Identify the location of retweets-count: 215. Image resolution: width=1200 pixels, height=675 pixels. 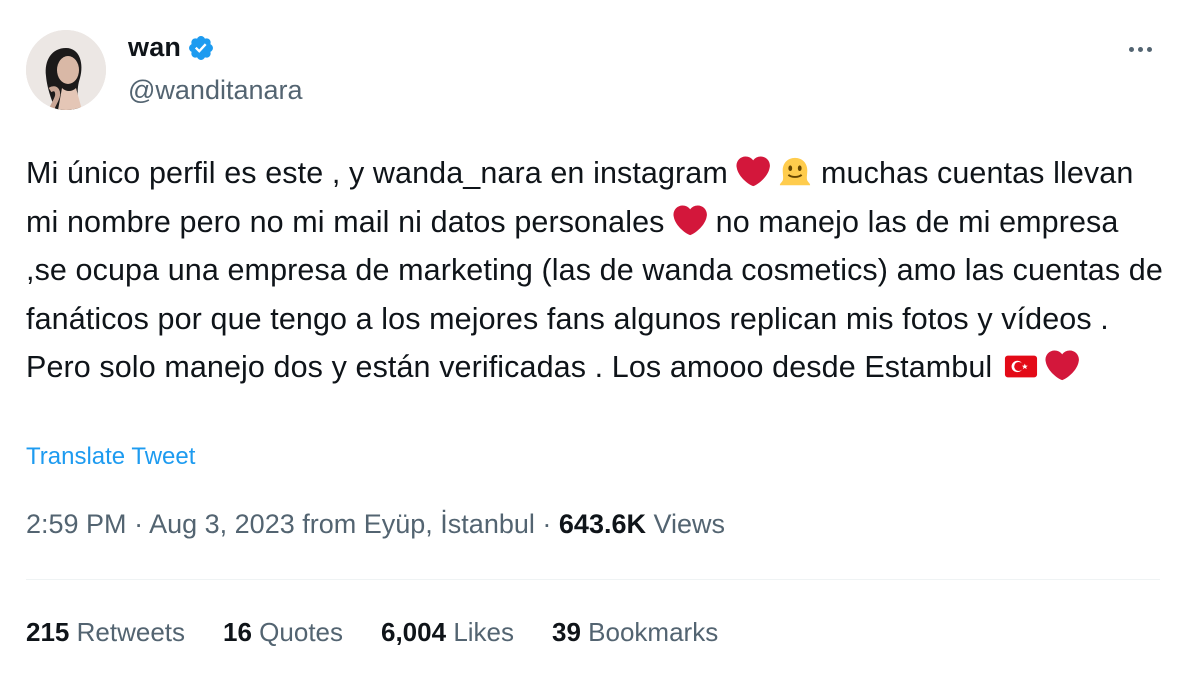
(48, 632).